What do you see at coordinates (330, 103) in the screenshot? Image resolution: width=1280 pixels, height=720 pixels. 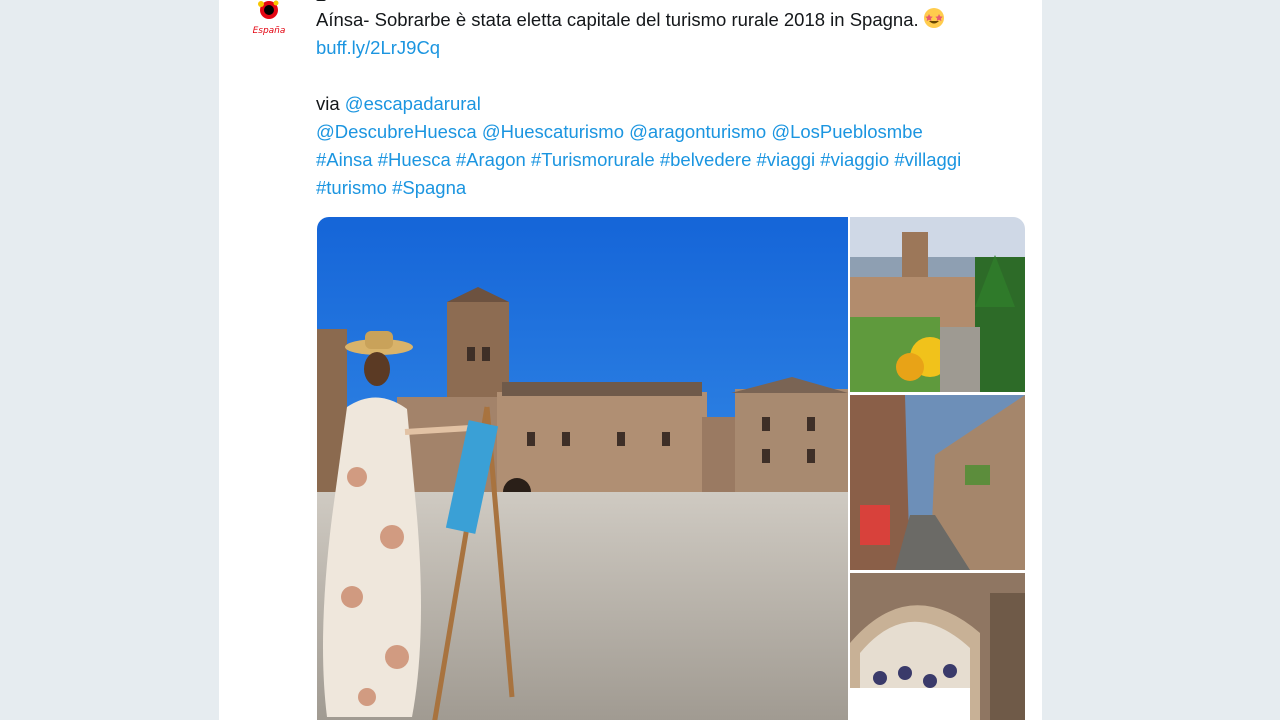 I see `via-label: via` at bounding box center [330, 103].